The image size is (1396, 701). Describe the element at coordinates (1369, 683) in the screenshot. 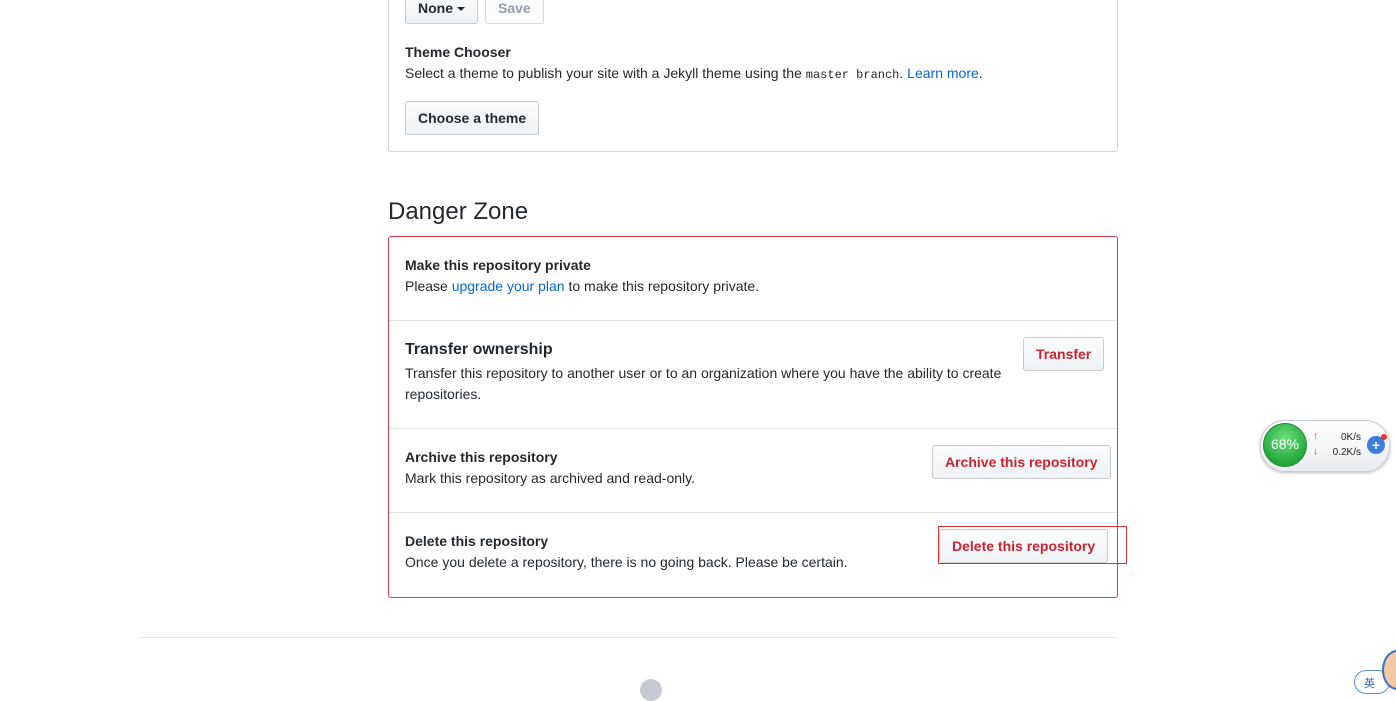

I see `ime-label: 英` at that location.